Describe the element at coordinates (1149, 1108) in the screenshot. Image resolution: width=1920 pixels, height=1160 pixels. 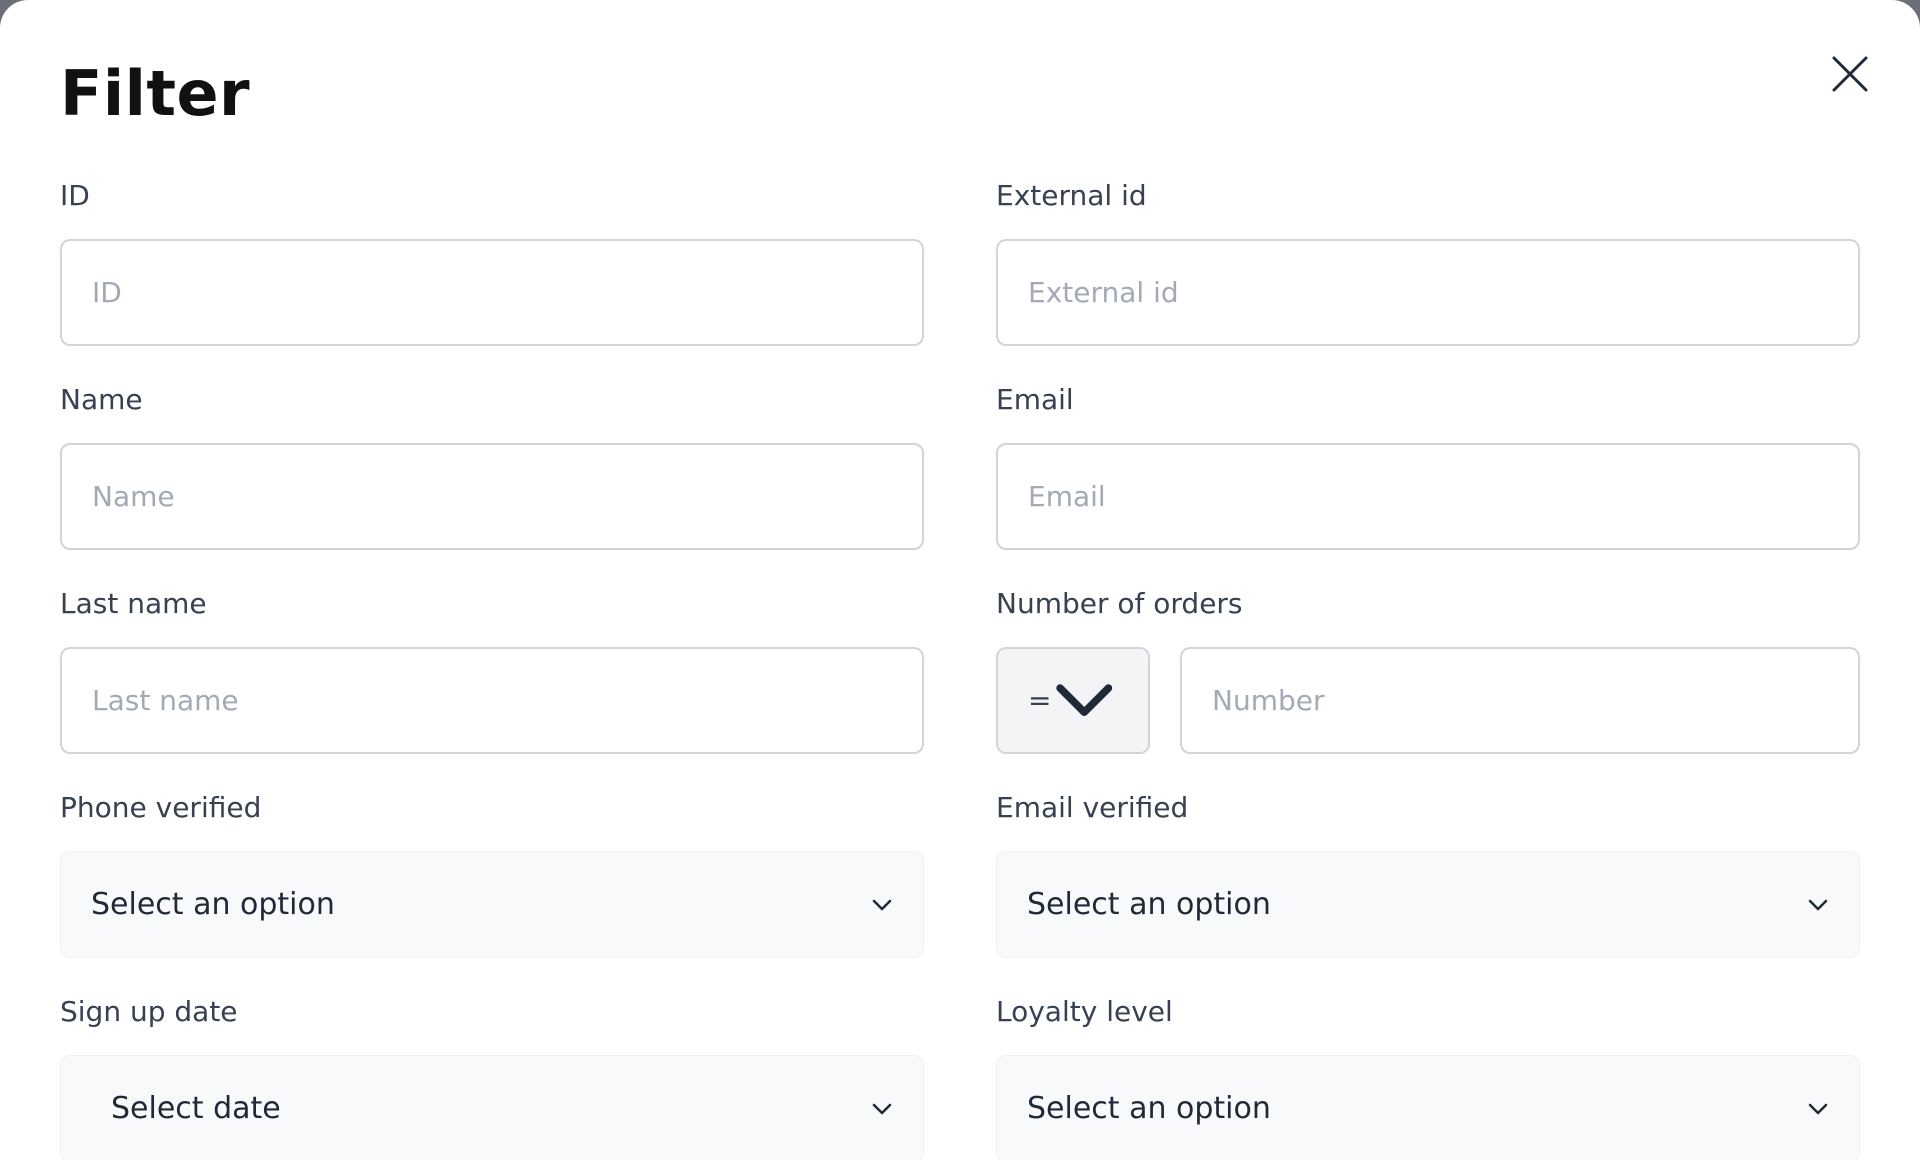
I see `loyalty-level-value: Select an option` at that location.